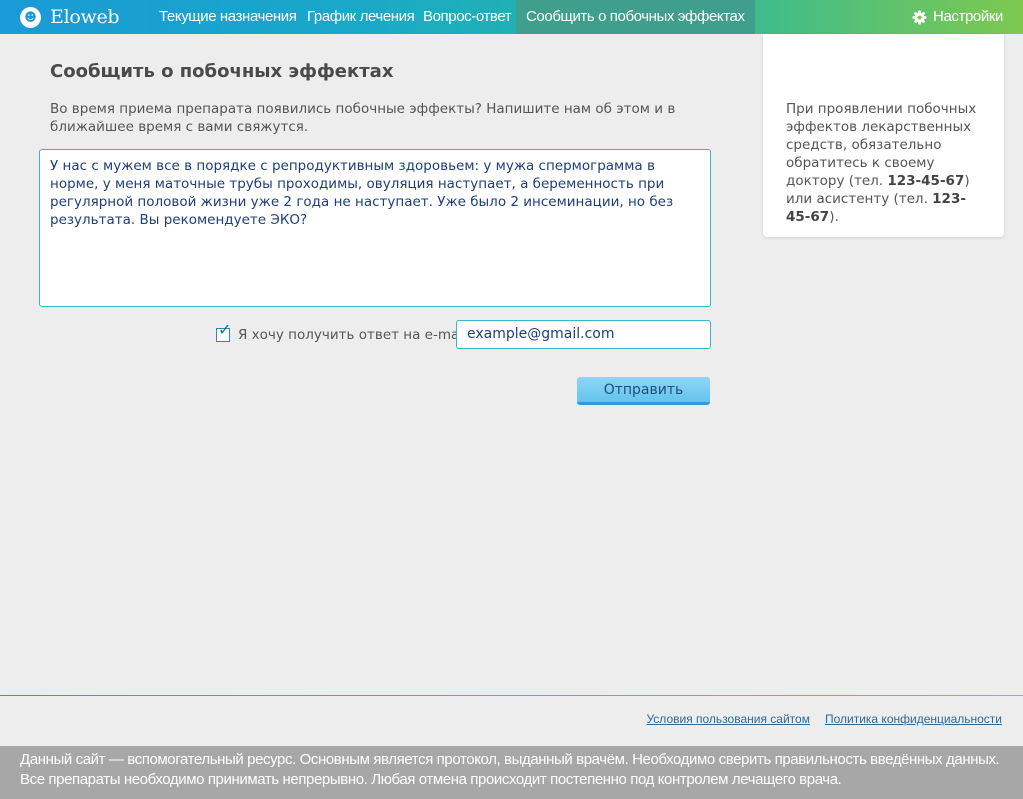 This screenshot has height=799, width=1023. What do you see at coordinates (30, 17) in the screenshot?
I see `logo-icon: ☻` at bounding box center [30, 17].